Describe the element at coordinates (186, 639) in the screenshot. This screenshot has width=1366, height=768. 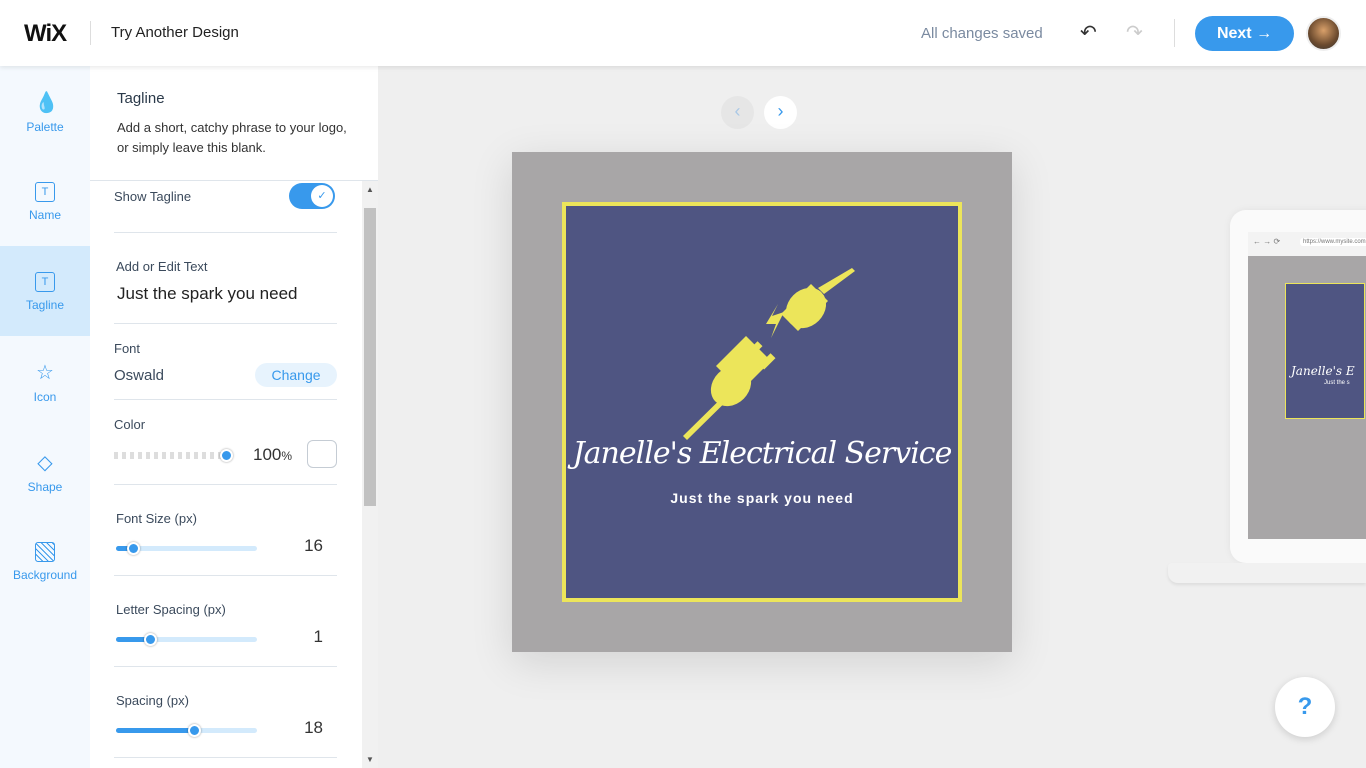
I see `letter-spacing-slider` at that location.